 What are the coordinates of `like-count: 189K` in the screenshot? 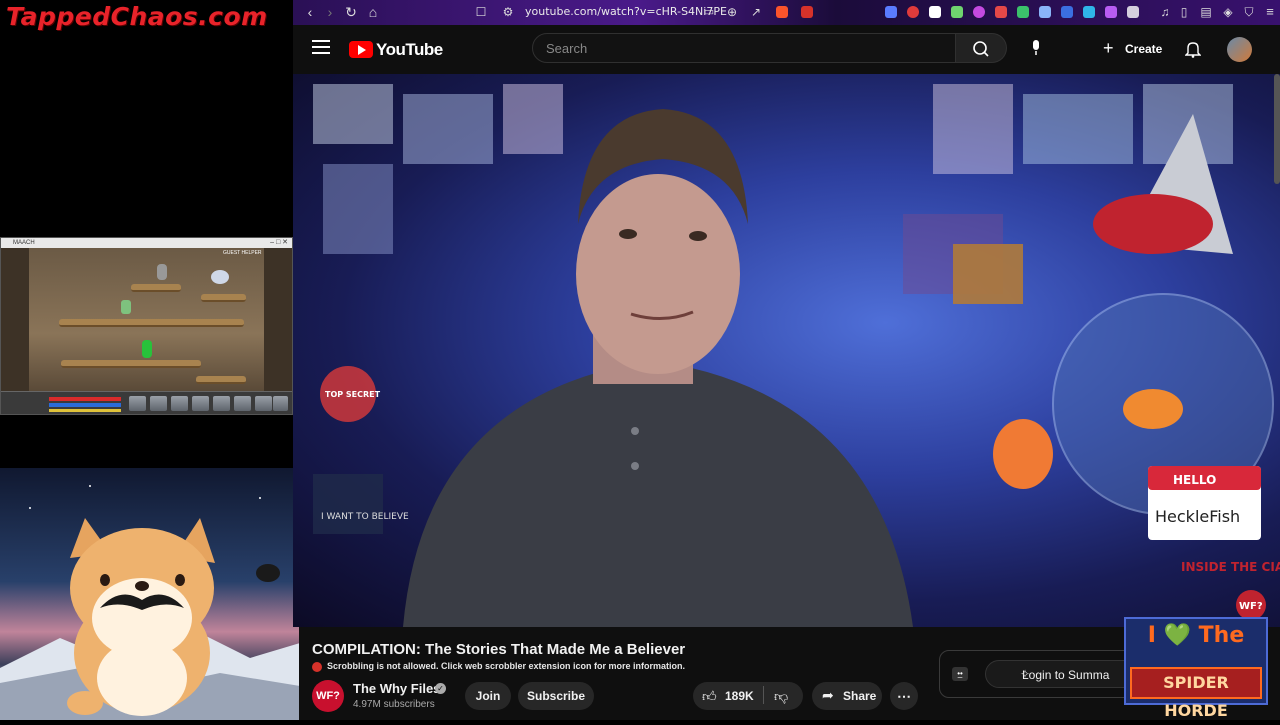 It's located at (739, 696).